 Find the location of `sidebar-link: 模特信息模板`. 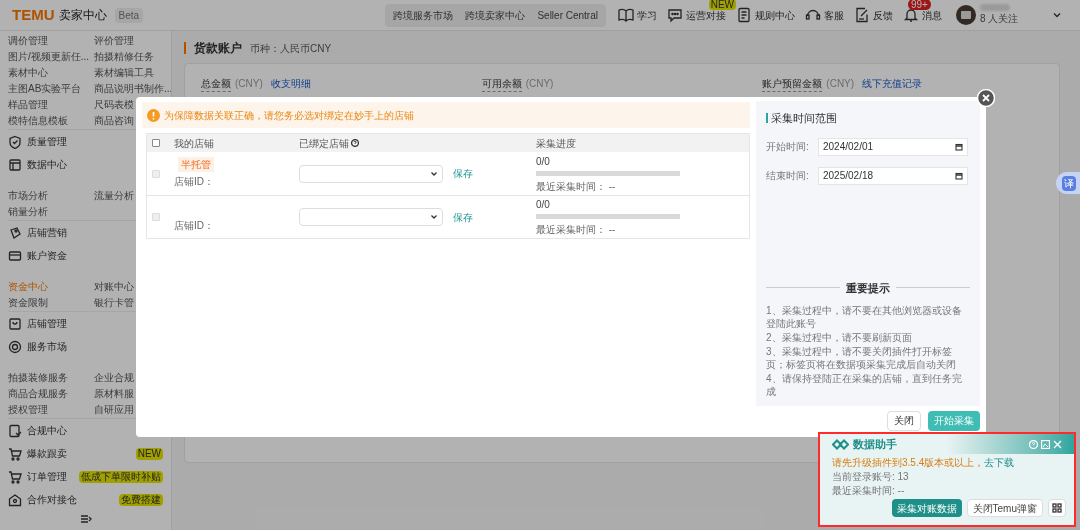

sidebar-link: 模特信息模板 is located at coordinates (38, 120).